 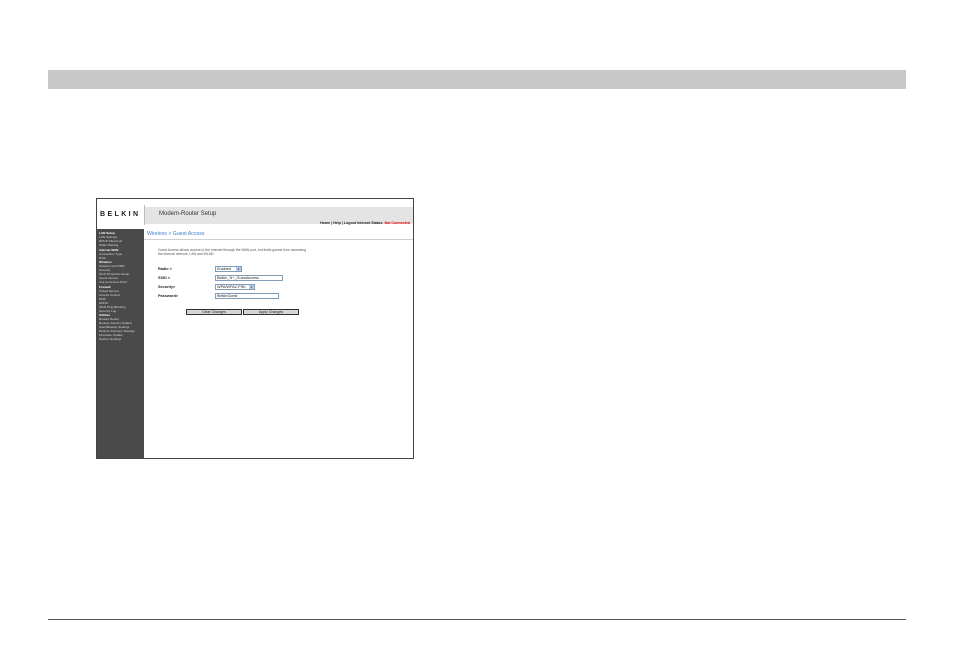 I want to click on belkin-logo: BELKIN, so click(x=120, y=214).